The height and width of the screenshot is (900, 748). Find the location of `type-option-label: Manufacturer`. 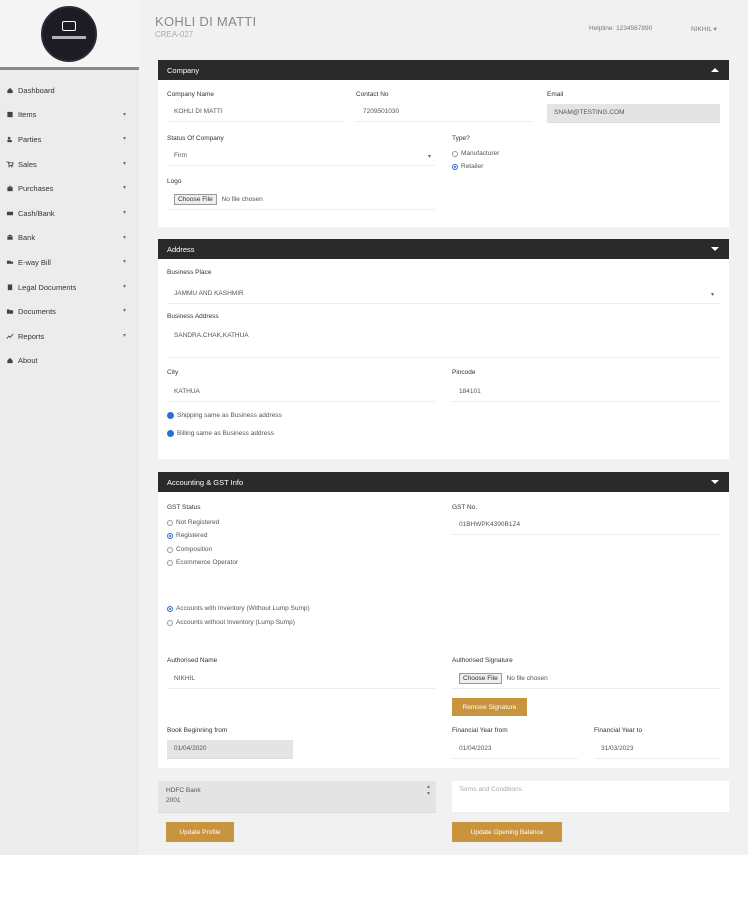

type-option-label: Manufacturer is located at coordinates (480, 153).